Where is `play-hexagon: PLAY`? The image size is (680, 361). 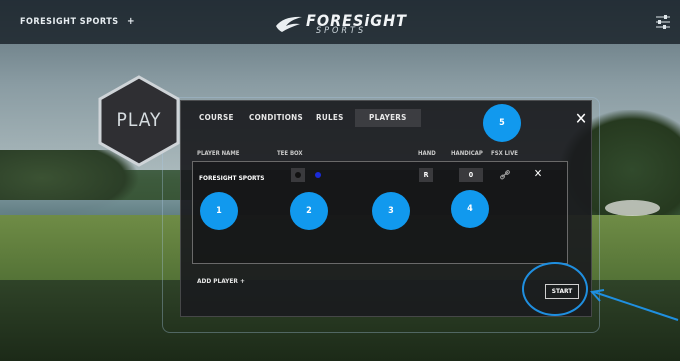 play-hexagon: PLAY is located at coordinates (139, 121).